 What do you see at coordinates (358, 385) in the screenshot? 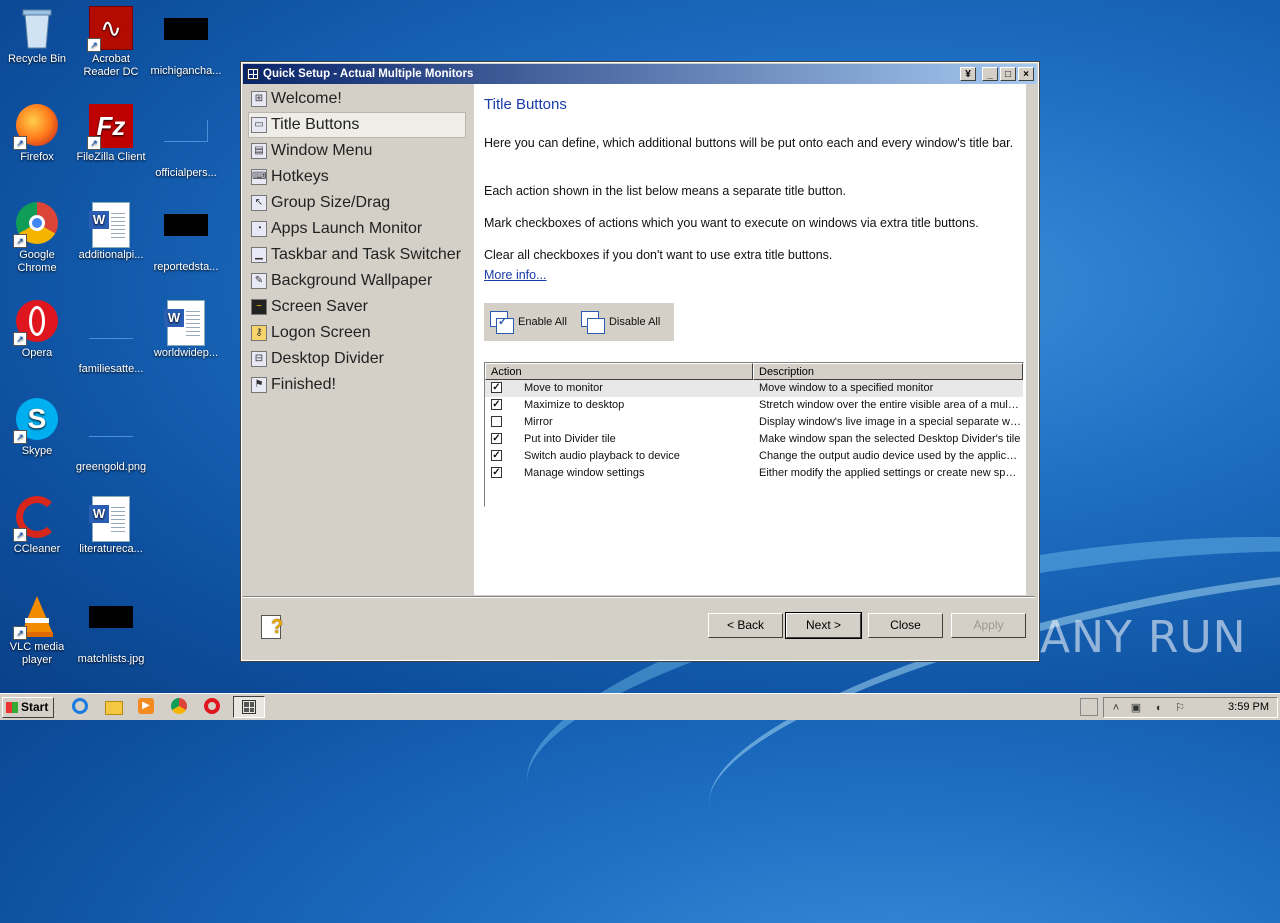
I see `sidebar-item-finished: ⚑ Finished!` at bounding box center [358, 385].